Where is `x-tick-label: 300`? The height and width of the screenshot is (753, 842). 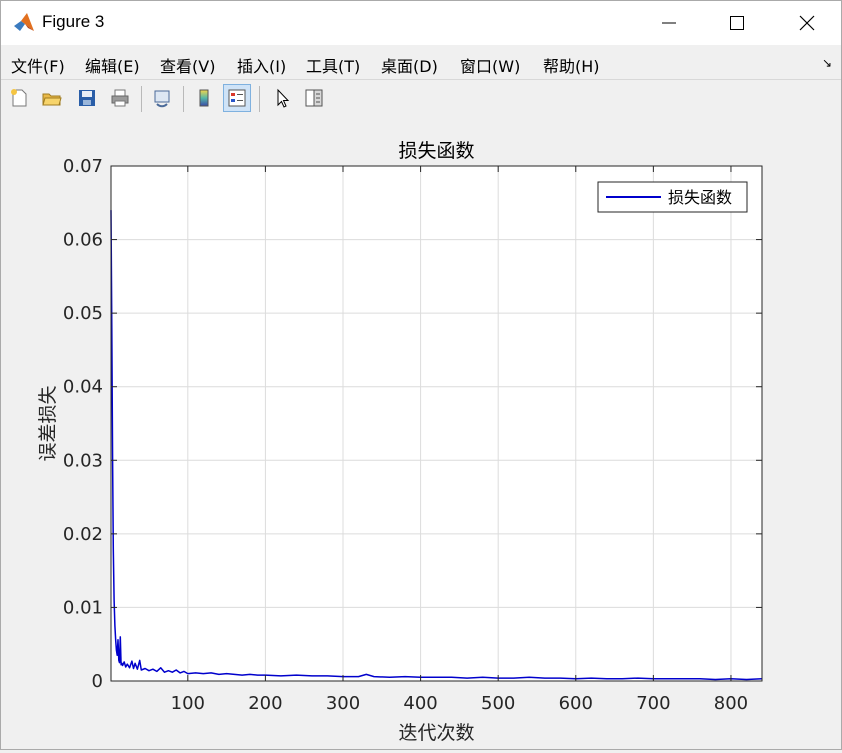
x-tick-label: 300 is located at coordinates (343, 703).